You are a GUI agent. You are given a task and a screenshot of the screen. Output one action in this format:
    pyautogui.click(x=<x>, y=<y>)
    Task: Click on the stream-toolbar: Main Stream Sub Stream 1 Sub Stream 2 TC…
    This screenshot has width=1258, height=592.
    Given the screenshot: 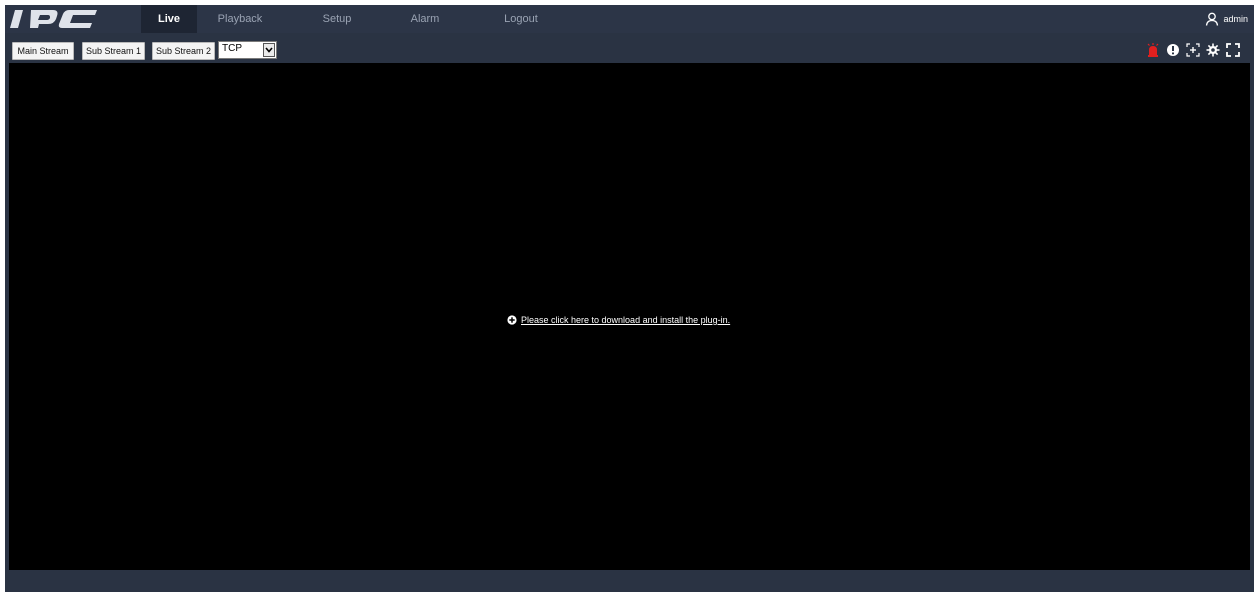 What is the action you would take?
    pyautogui.click(x=629, y=48)
    